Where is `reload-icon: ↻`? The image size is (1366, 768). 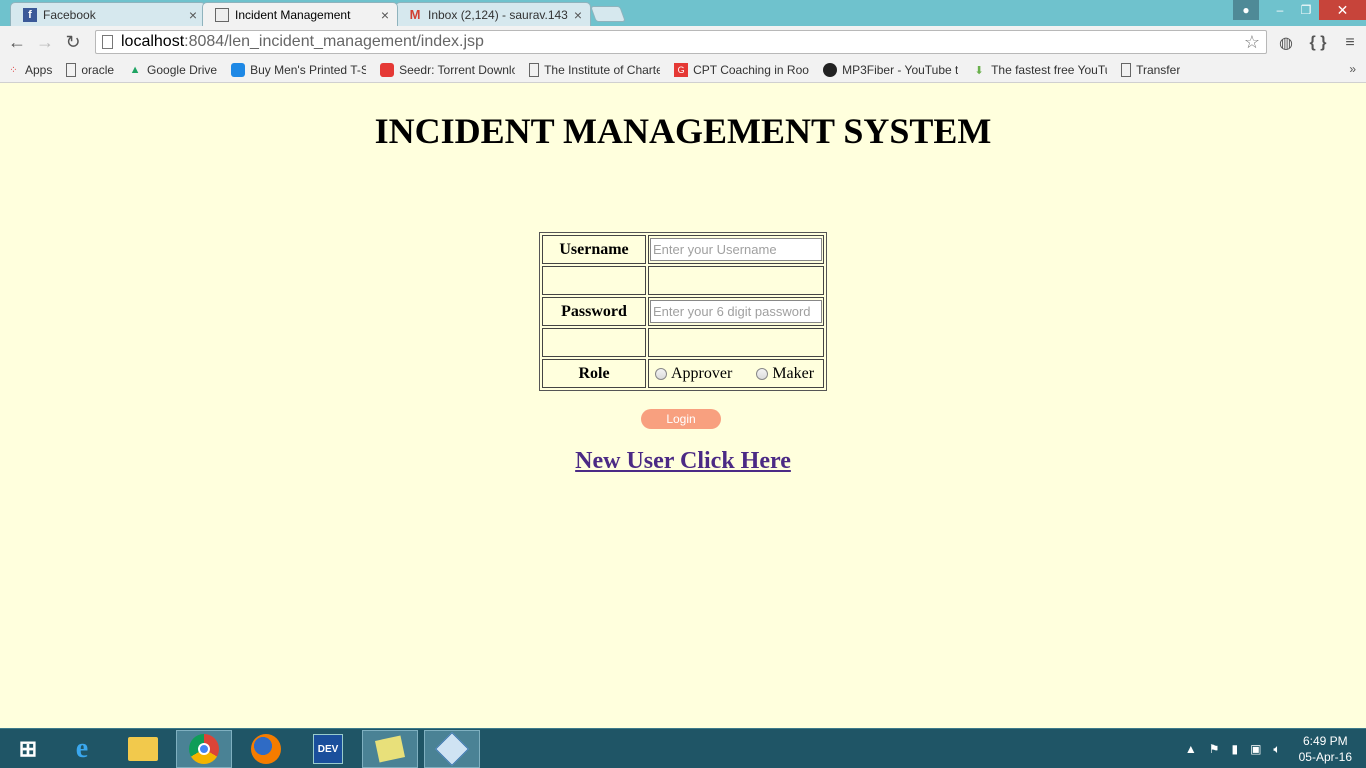
reload-icon: ↻ is located at coordinates (73, 42).